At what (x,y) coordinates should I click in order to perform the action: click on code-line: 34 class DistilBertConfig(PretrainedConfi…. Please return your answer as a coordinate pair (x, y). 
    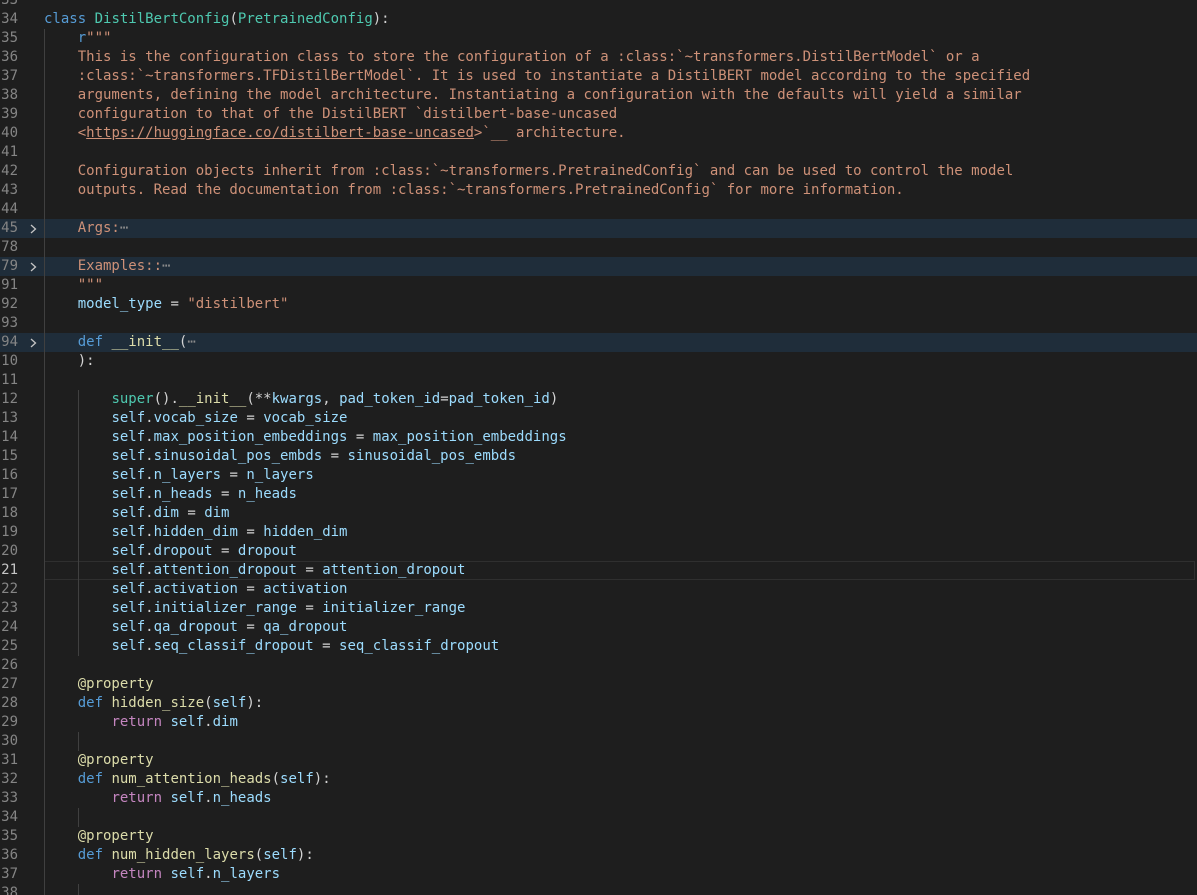
    Looking at the image, I should click on (598, 19).